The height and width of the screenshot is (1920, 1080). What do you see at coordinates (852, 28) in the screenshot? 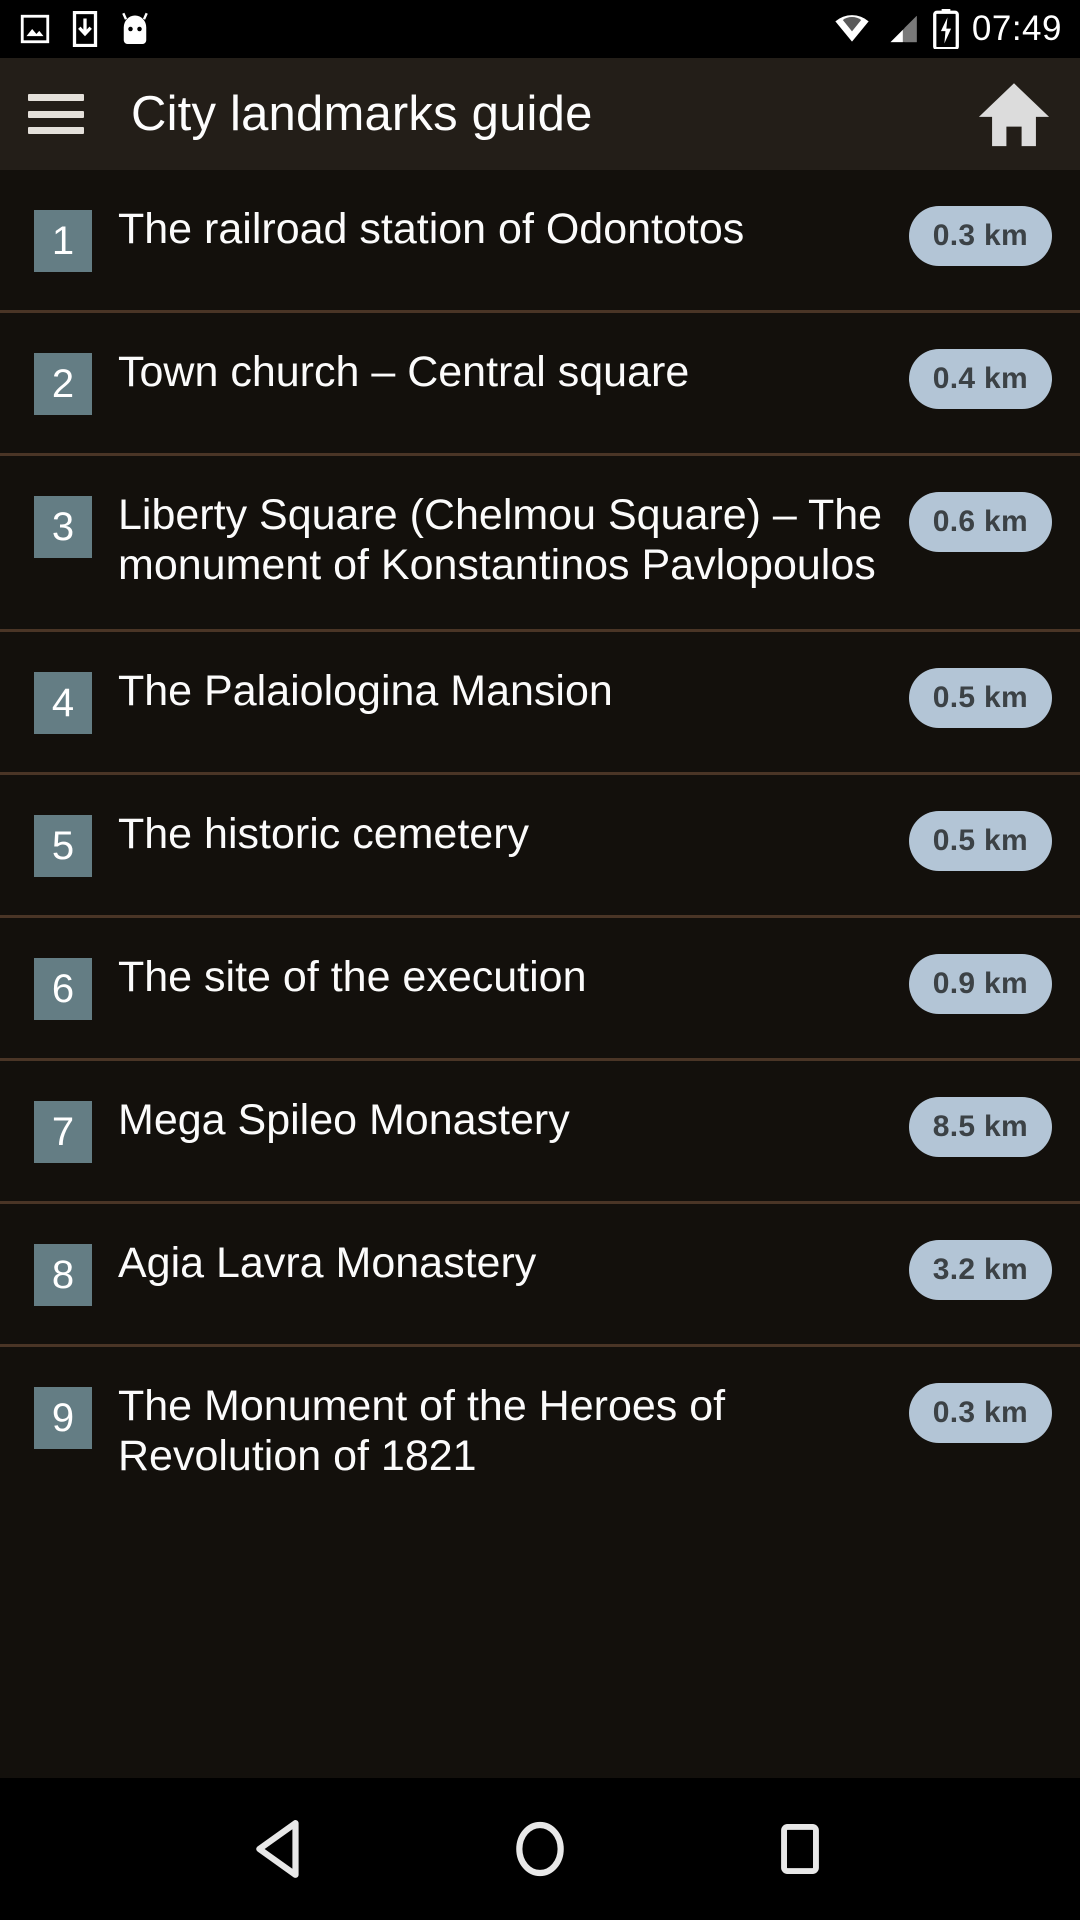
I see `wifi-icon` at bounding box center [852, 28].